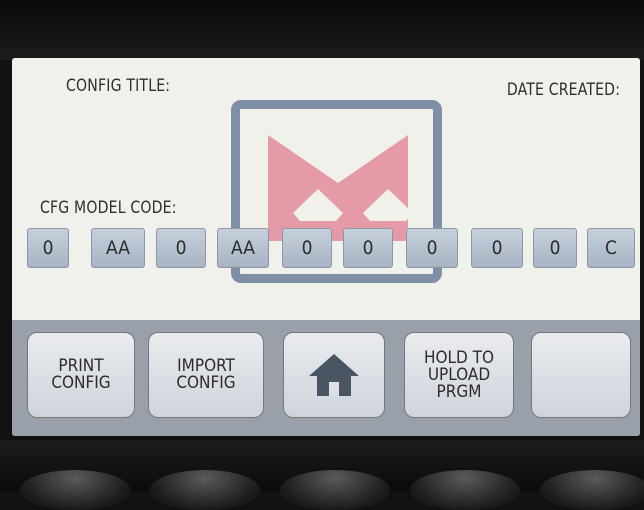  I want to click on model-code-fields: 0 AA 0 AA 0 0 0 0 0 C, so click(332, 249).